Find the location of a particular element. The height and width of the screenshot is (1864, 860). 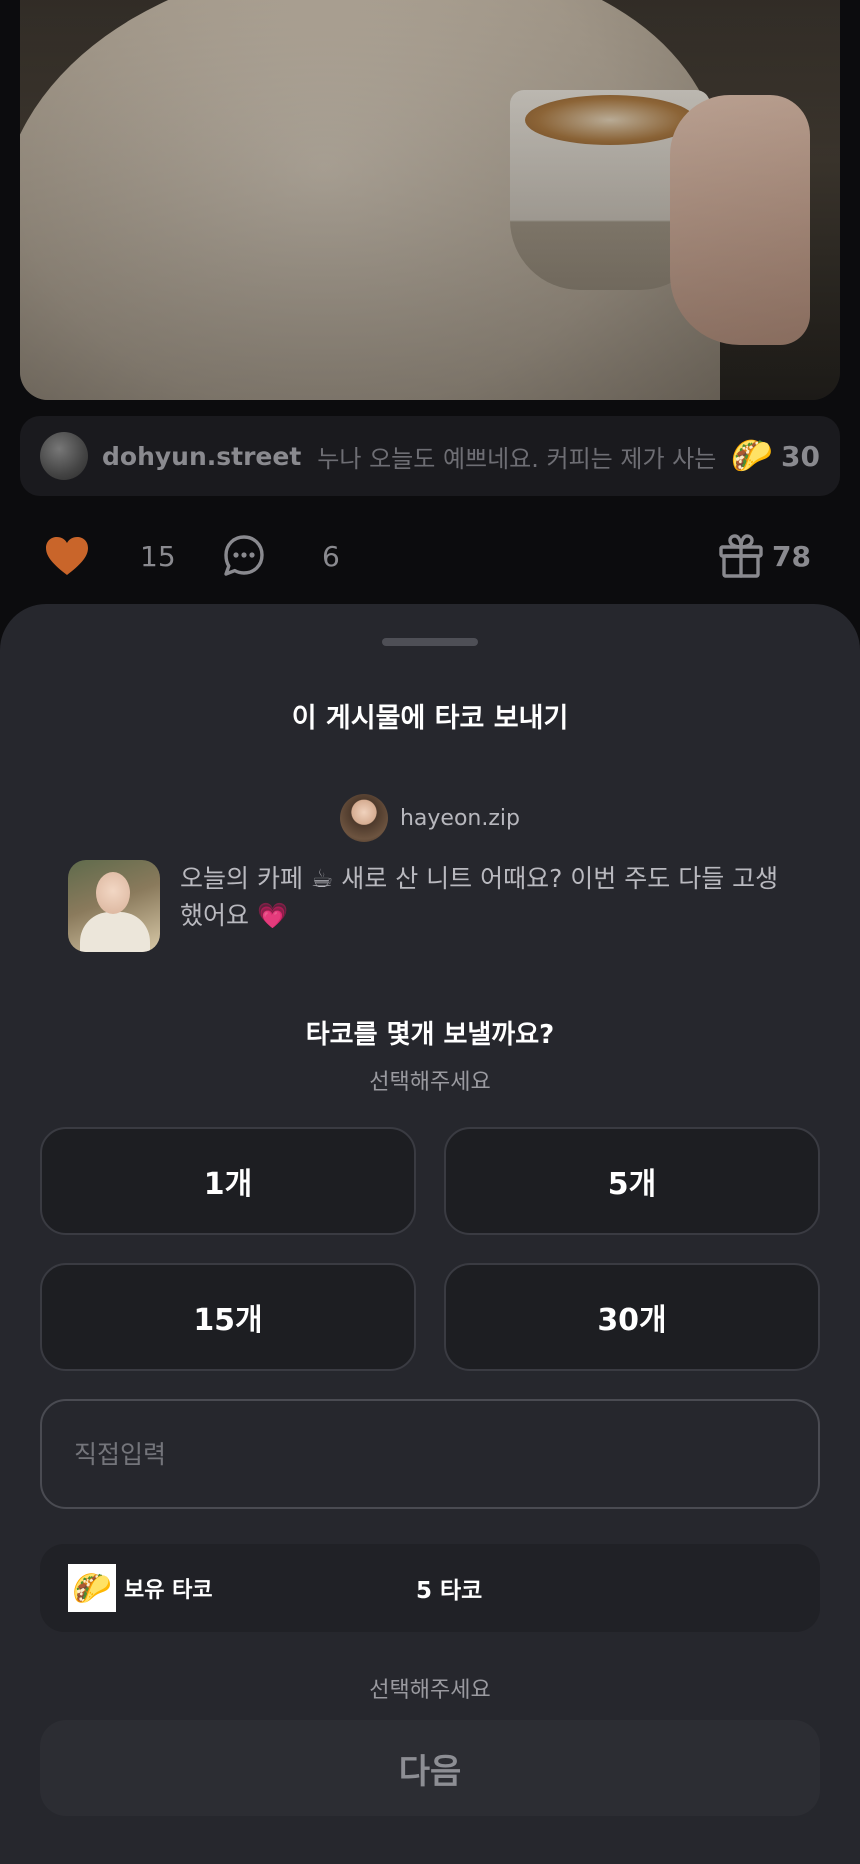

post-preview: 오늘의 카페 ☕ 새로 산 니트 어때요? 이번 주도 다들 고생했어요 💗 is located at coordinates (430, 906).